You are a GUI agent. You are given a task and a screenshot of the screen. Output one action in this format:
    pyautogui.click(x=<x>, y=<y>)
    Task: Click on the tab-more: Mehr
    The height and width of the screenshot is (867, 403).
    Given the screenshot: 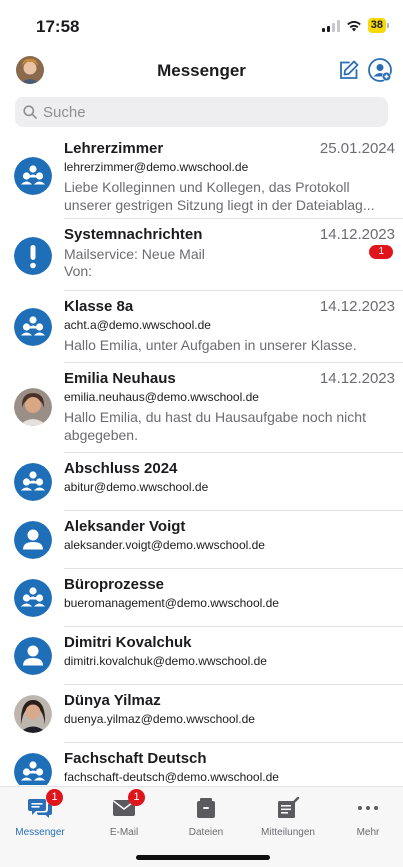 What is the action you would take?
    pyautogui.click(x=365, y=816)
    